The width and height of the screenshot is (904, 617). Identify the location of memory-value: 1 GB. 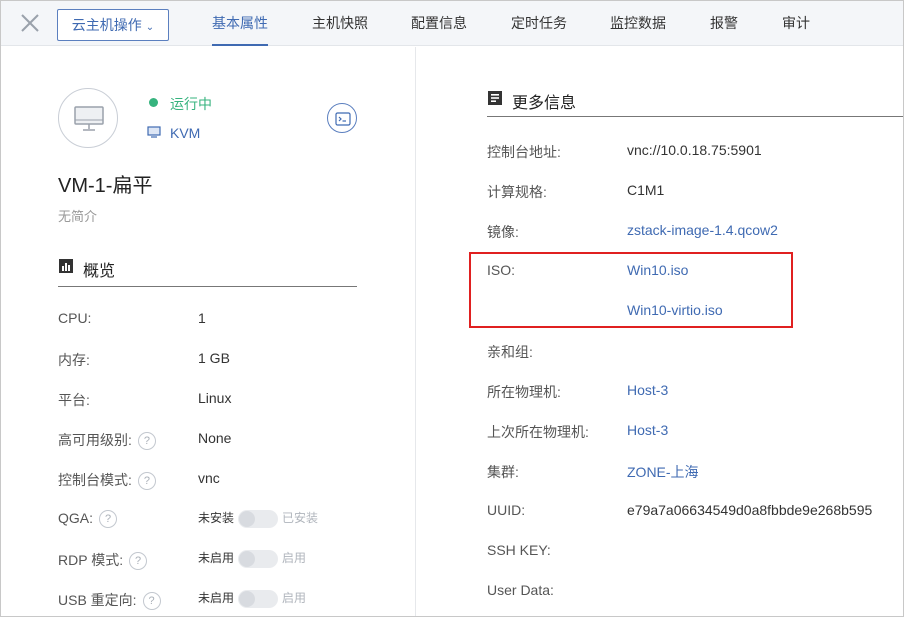
(214, 358).